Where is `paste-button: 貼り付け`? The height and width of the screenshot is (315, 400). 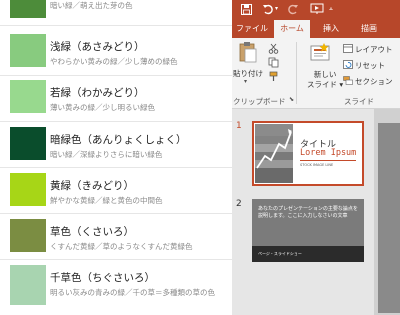
paste-button: 貼り付け is located at coordinates (248, 73).